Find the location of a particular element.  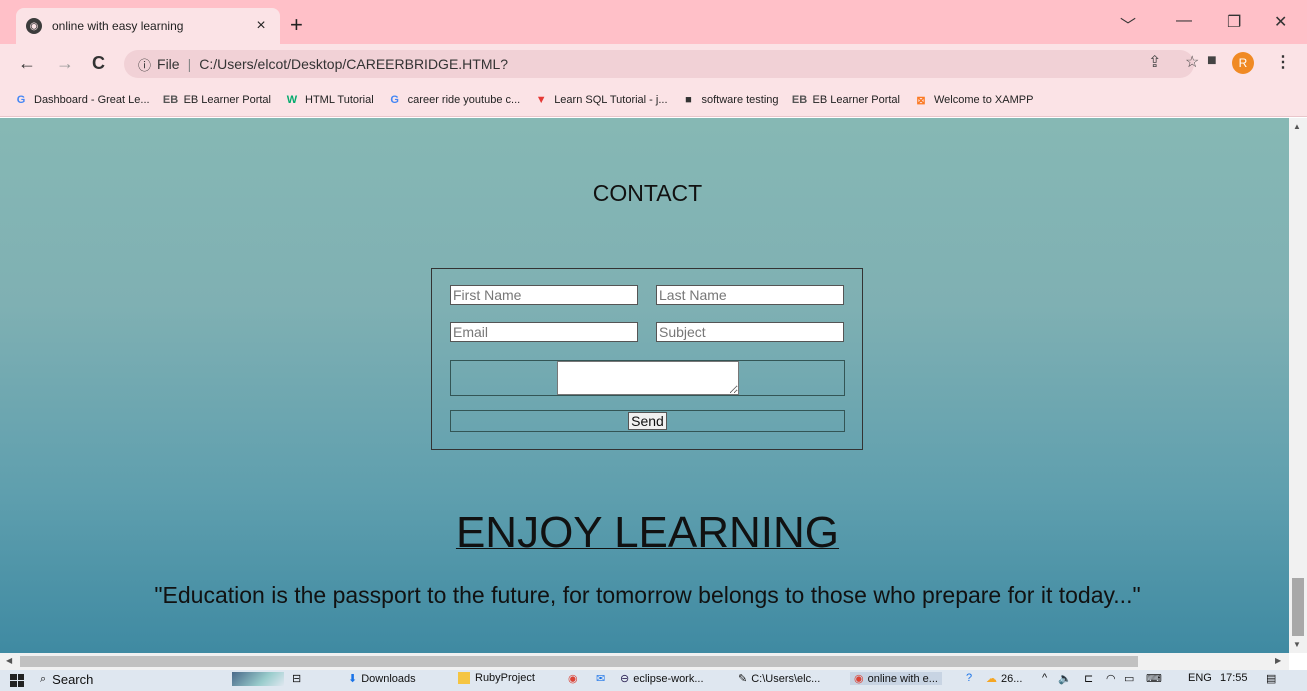

speaker-icon: 🔈 is located at coordinates (1065, 678).